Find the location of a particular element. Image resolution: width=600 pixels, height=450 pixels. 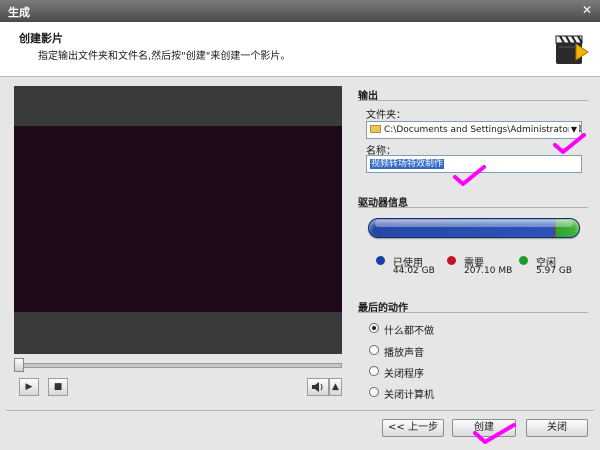

option-do-nothing-label: 什么都不做 is located at coordinates (409, 329).